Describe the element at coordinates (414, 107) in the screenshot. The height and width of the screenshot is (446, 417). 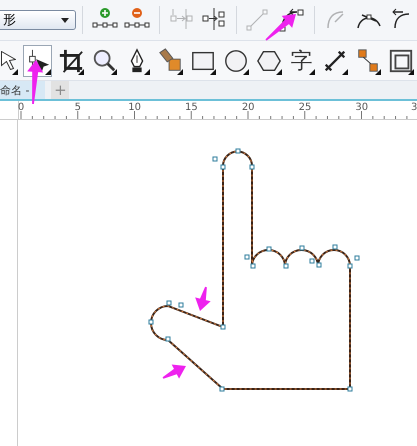
I see `ruler-label: 3` at that location.